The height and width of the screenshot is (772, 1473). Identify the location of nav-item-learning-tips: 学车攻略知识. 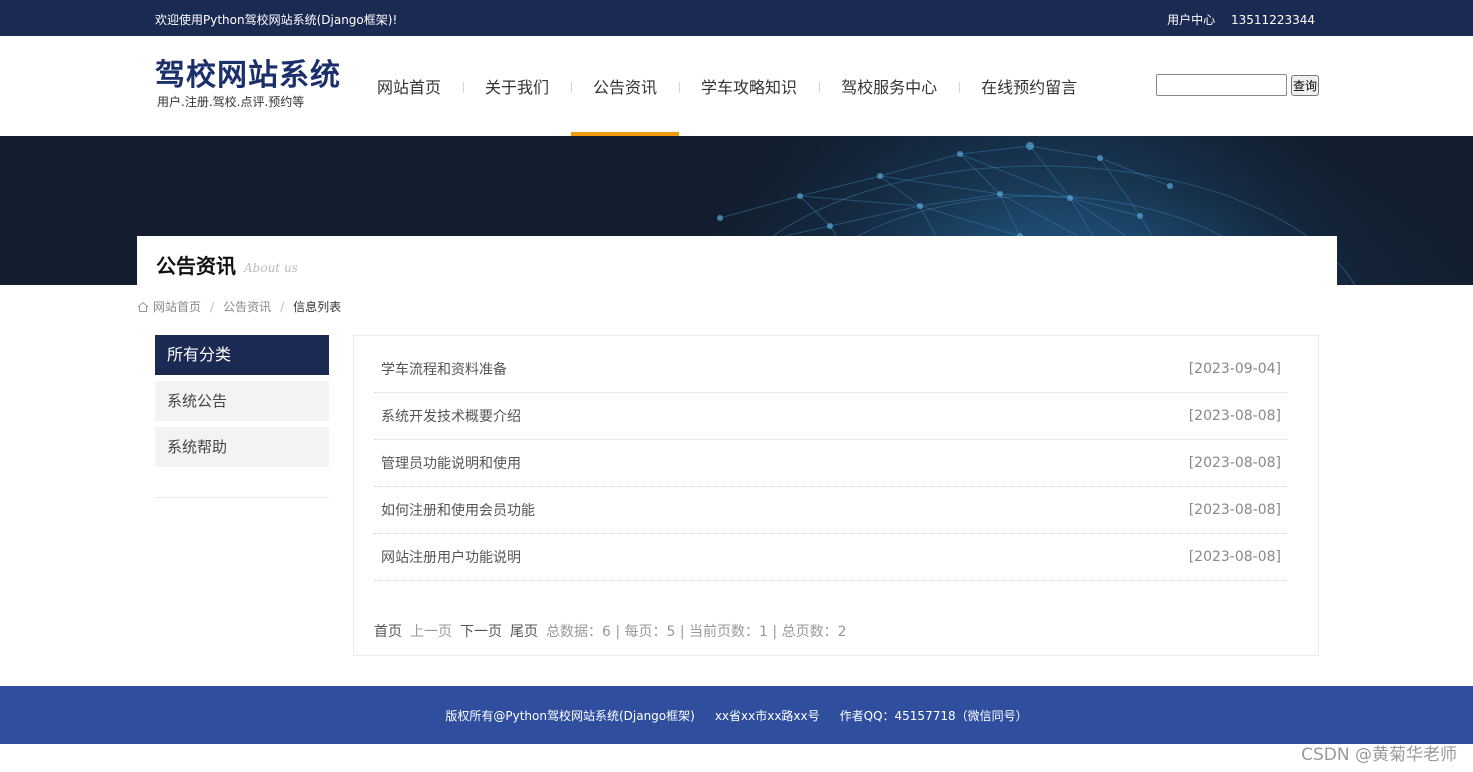
(749, 86).